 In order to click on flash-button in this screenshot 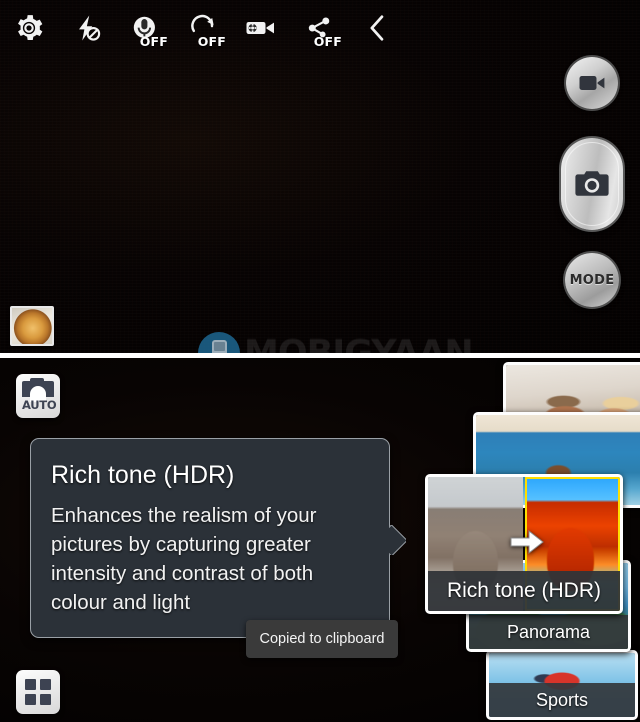, I will do `click(87, 28)`.